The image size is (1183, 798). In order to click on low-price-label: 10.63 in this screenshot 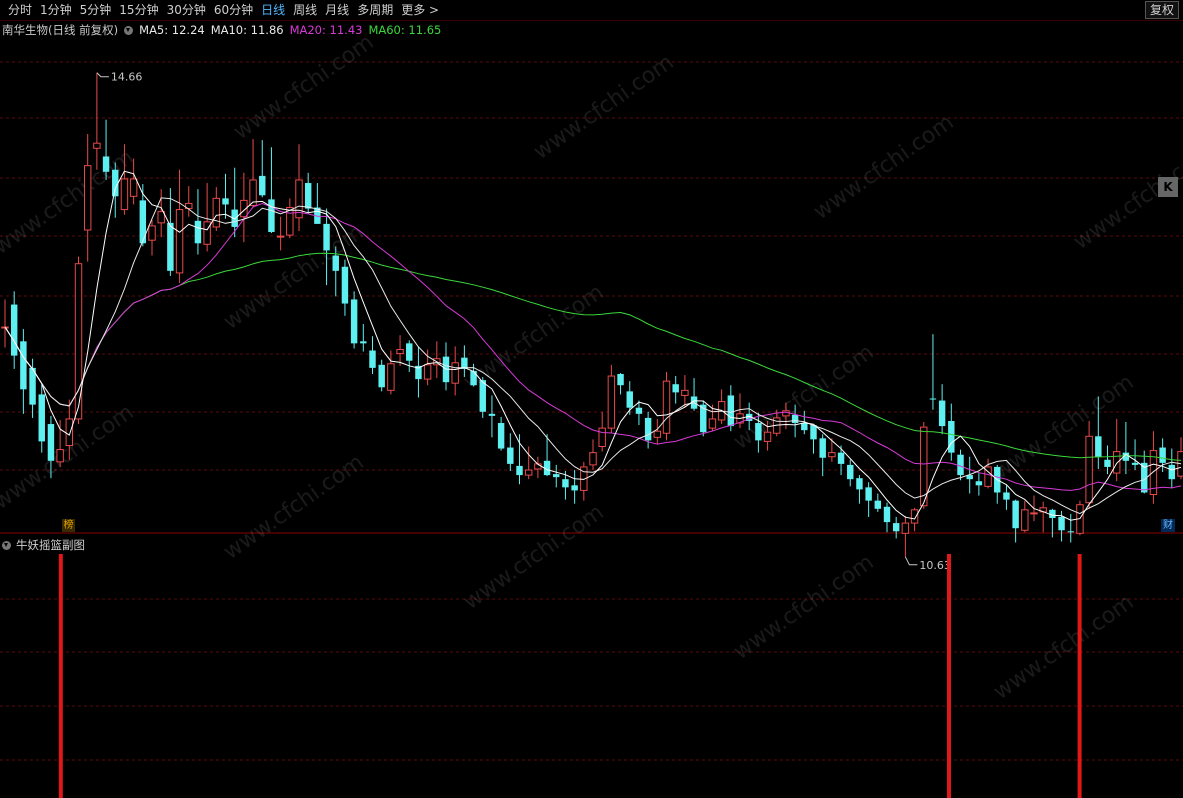, I will do `click(935, 565)`.